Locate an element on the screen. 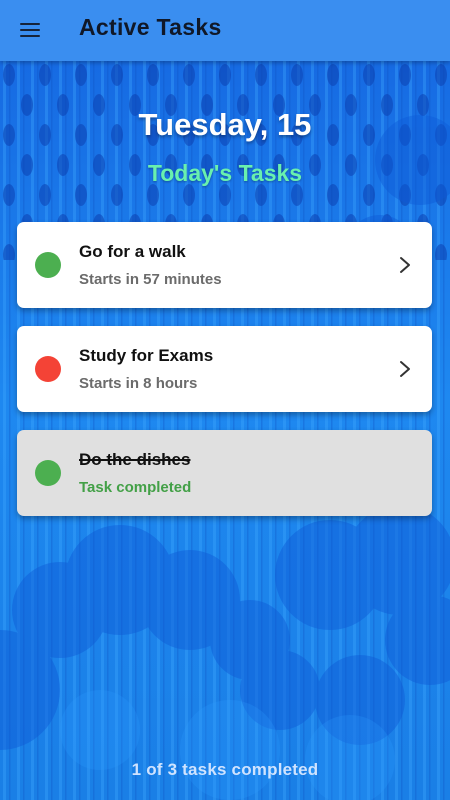 The height and width of the screenshot is (800, 450). app-bar: Active Tasks is located at coordinates (225, 30).